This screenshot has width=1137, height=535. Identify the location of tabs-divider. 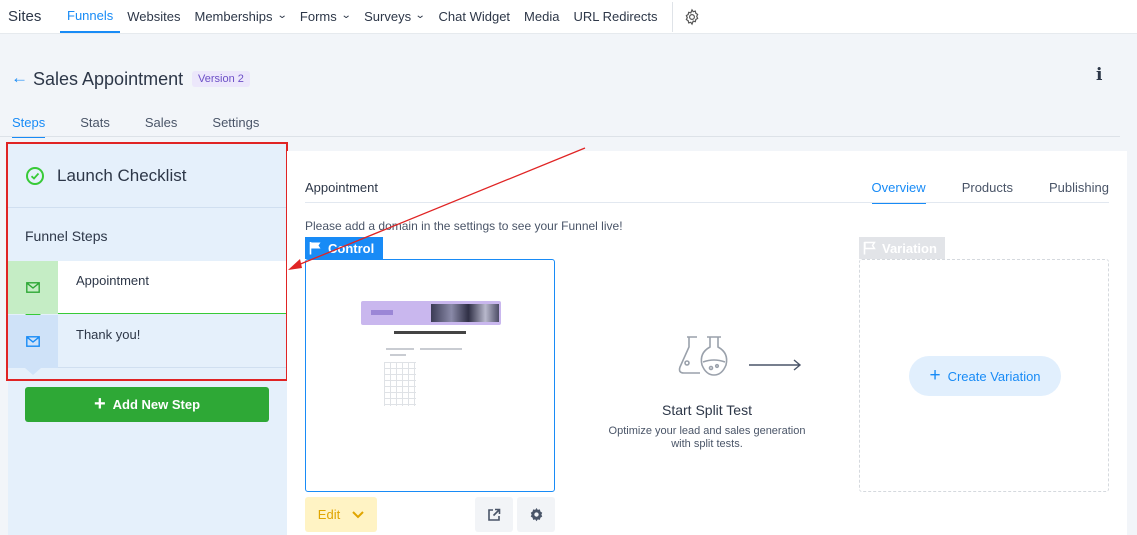
(707, 202).